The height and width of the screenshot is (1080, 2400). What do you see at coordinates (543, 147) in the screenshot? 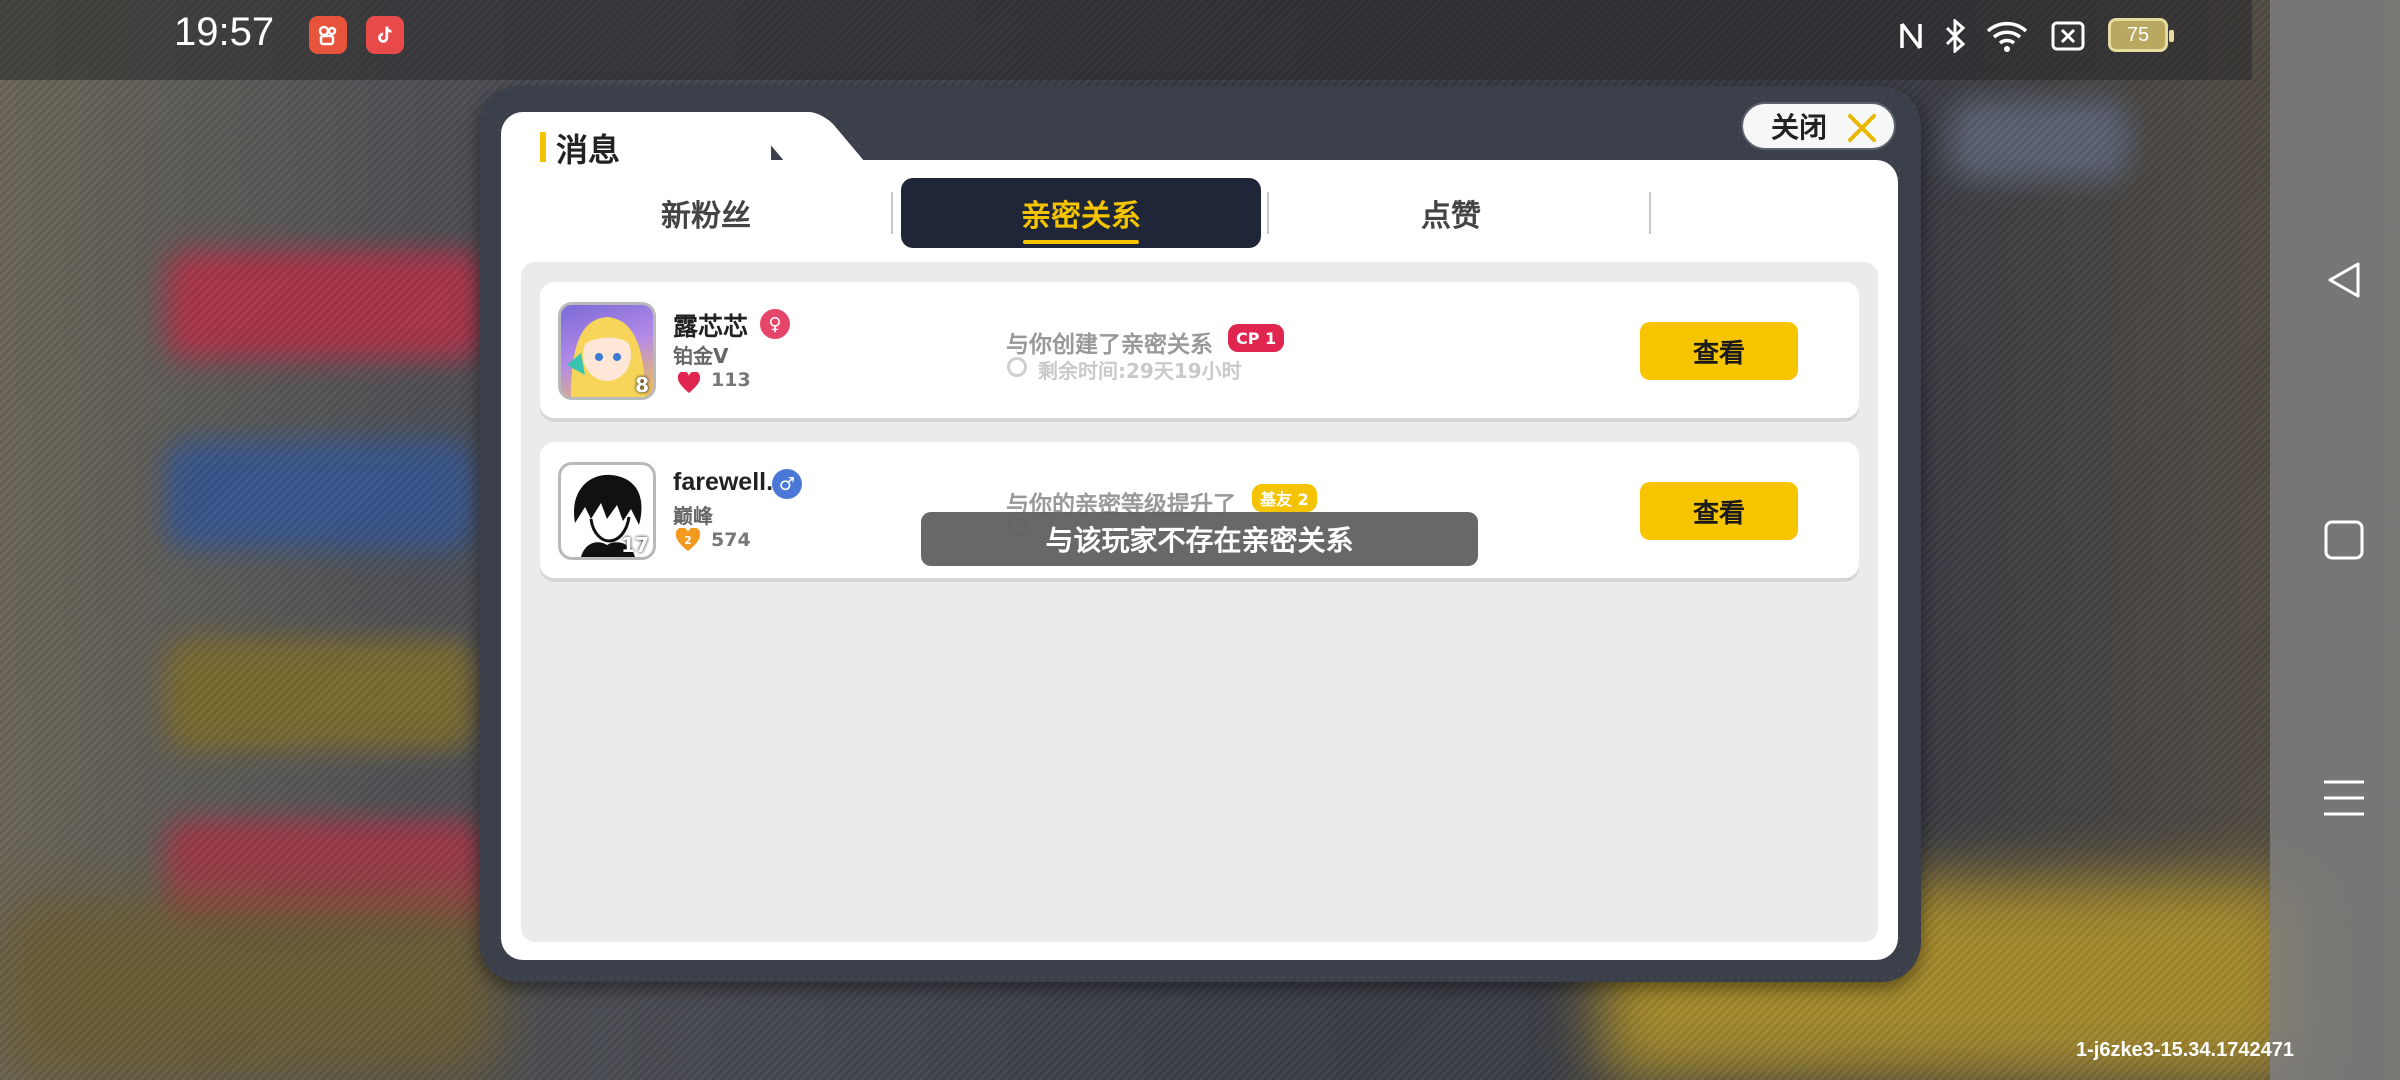
I see `title-accent-bar` at bounding box center [543, 147].